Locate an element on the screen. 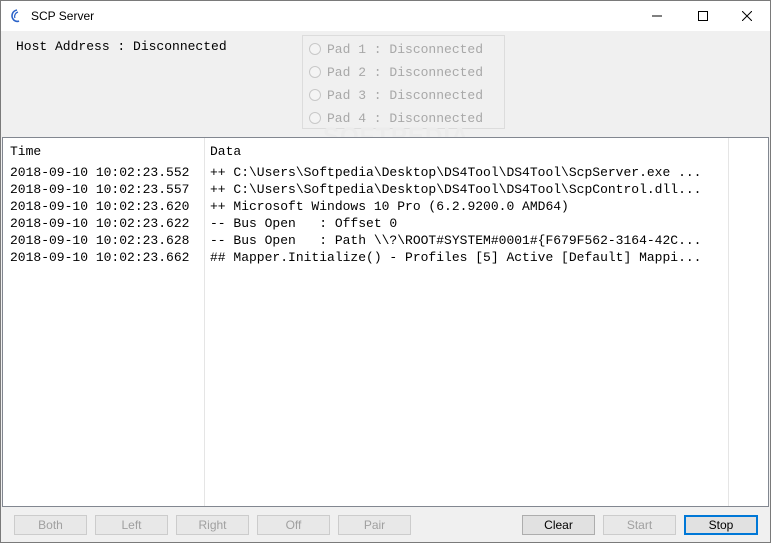 The image size is (771, 543). close-icon is located at coordinates (747, 16).